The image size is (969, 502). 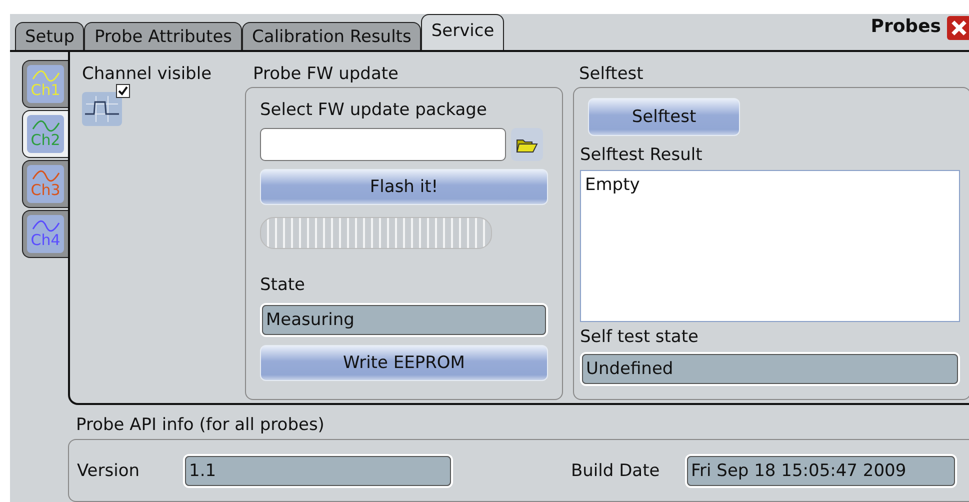 I want to click on channel-visible-toggle, so click(x=105, y=106).